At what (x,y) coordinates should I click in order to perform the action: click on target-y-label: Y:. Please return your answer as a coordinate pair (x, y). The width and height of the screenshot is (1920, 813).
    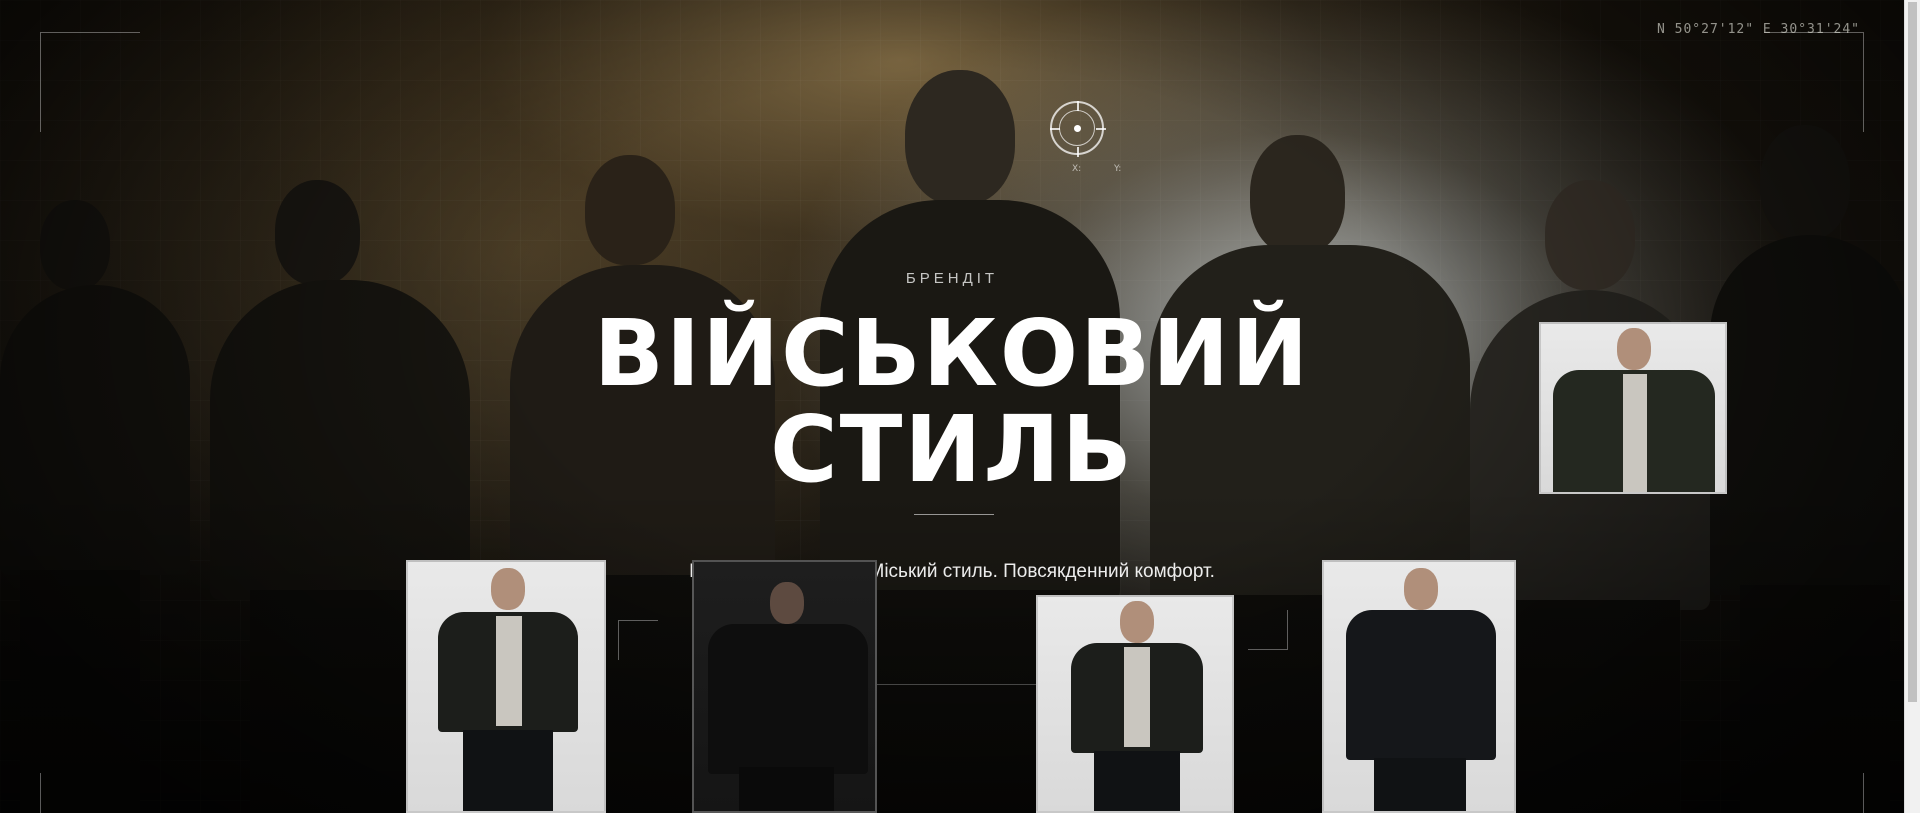
    Looking at the image, I should click on (1118, 169).